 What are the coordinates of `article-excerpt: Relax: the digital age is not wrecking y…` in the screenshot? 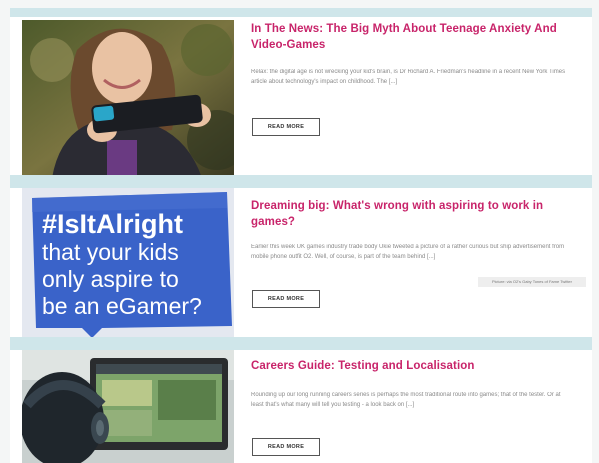 It's located at (408, 77).